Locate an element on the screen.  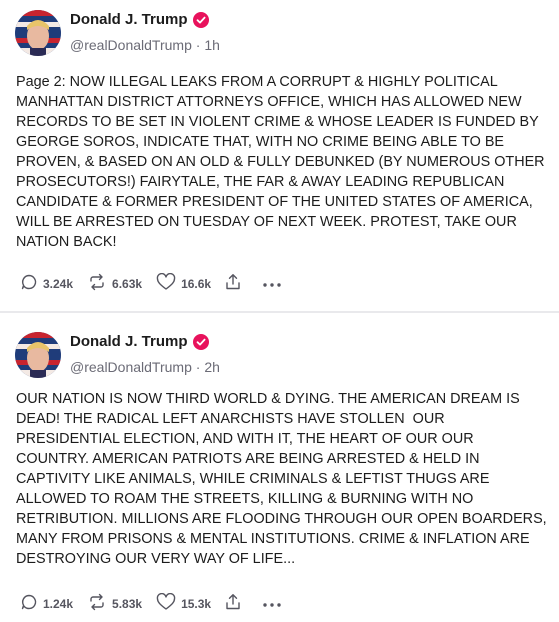
like-count: 15.3k is located at coordinates (196, 603).